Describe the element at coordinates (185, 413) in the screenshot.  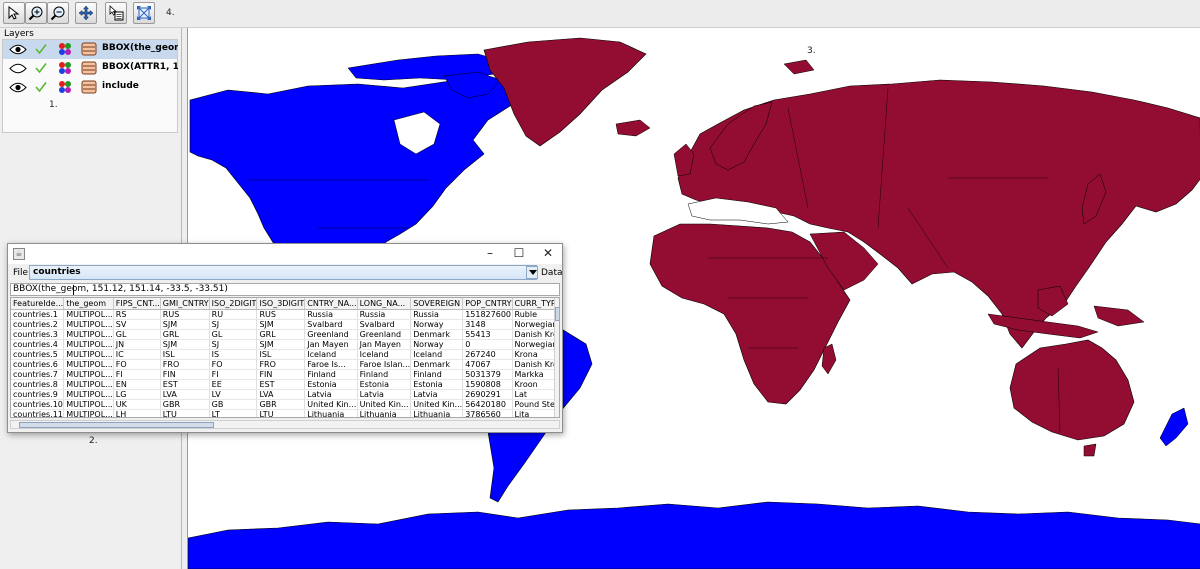
I see `table-cell: LTU` at that location.